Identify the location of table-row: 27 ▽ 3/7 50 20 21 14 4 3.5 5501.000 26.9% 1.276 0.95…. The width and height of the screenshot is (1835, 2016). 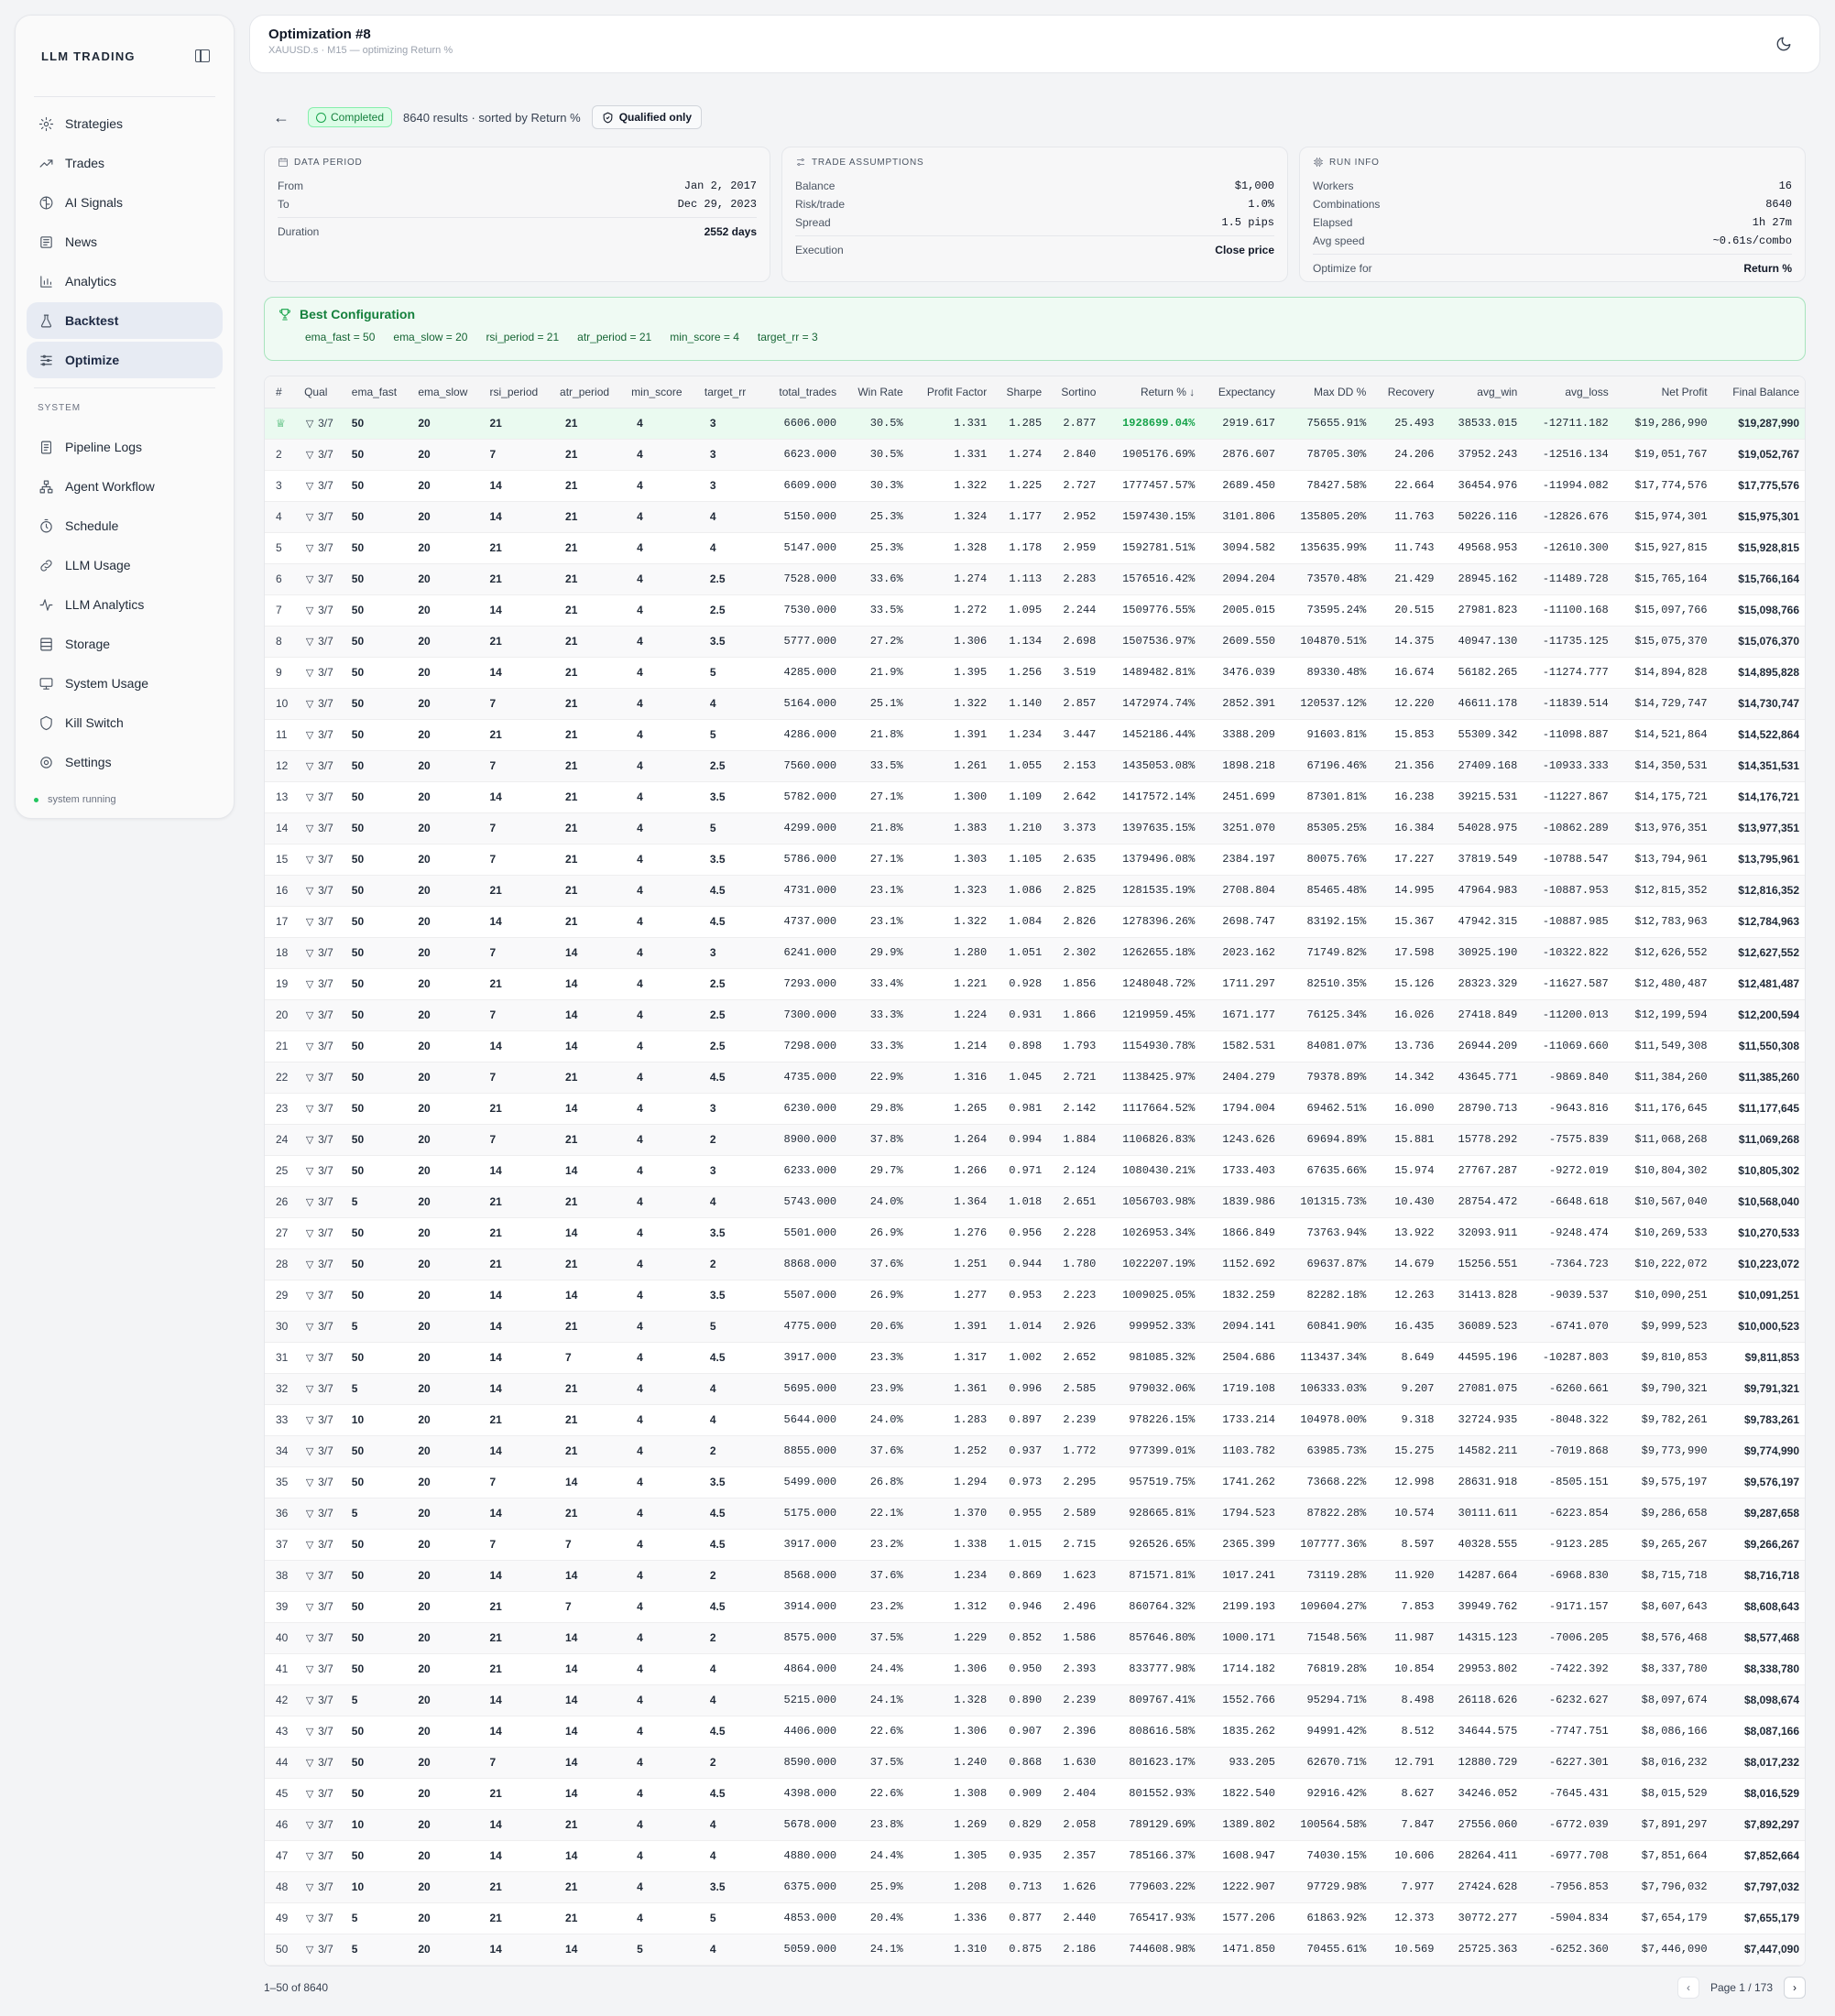
(1035, 1233).